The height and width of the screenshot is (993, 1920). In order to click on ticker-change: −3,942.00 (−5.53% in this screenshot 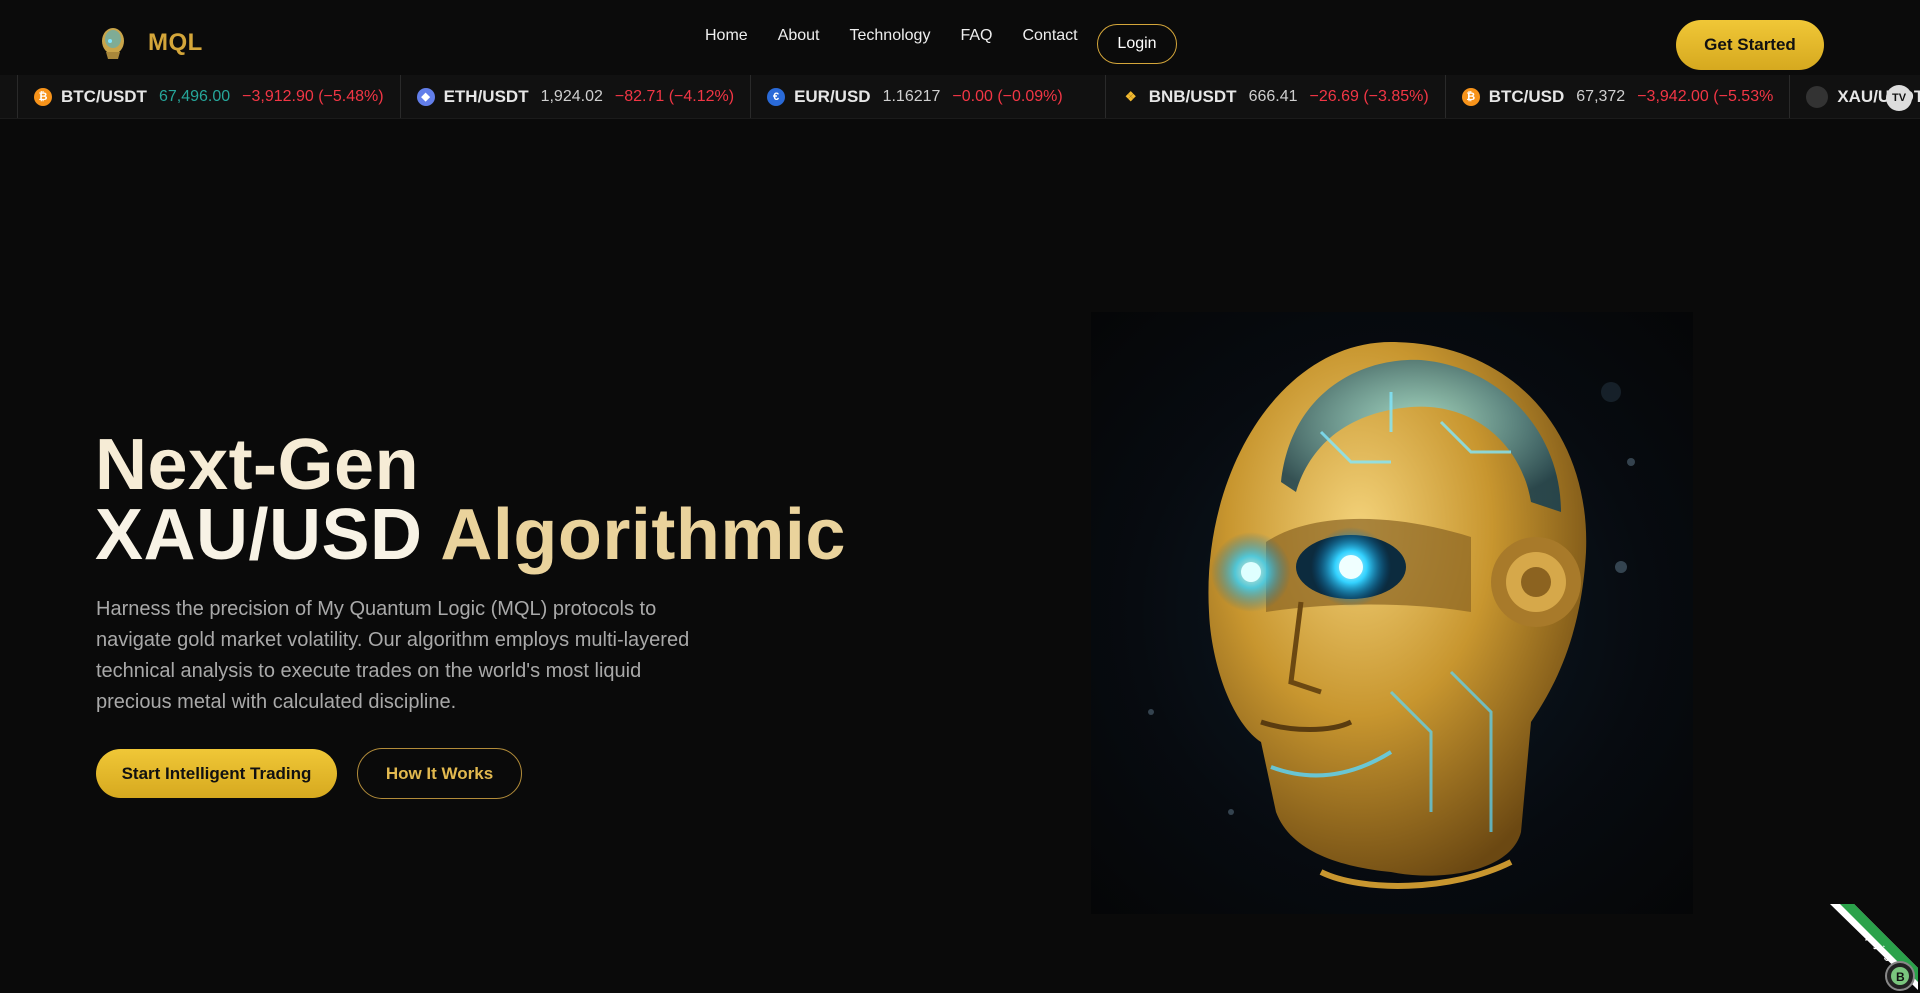, I will do `click(1705, 96)`.